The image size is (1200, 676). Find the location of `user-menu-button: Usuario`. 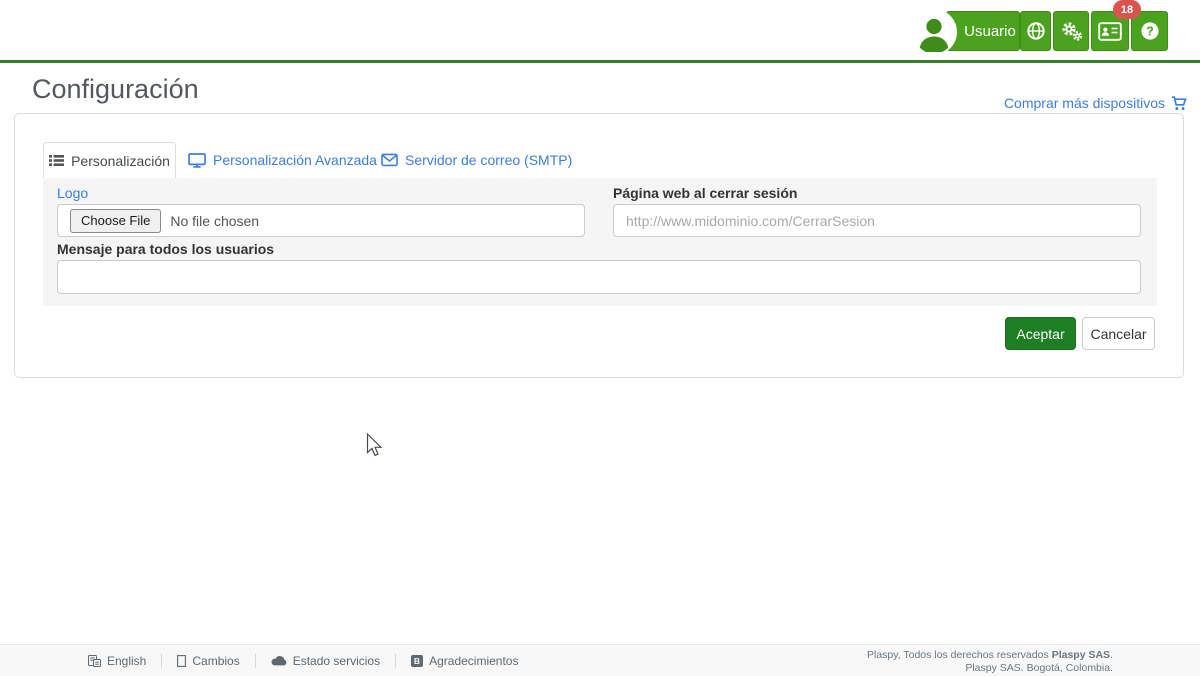

user-menu-button: Usuario is located at coordinates (983, 31).